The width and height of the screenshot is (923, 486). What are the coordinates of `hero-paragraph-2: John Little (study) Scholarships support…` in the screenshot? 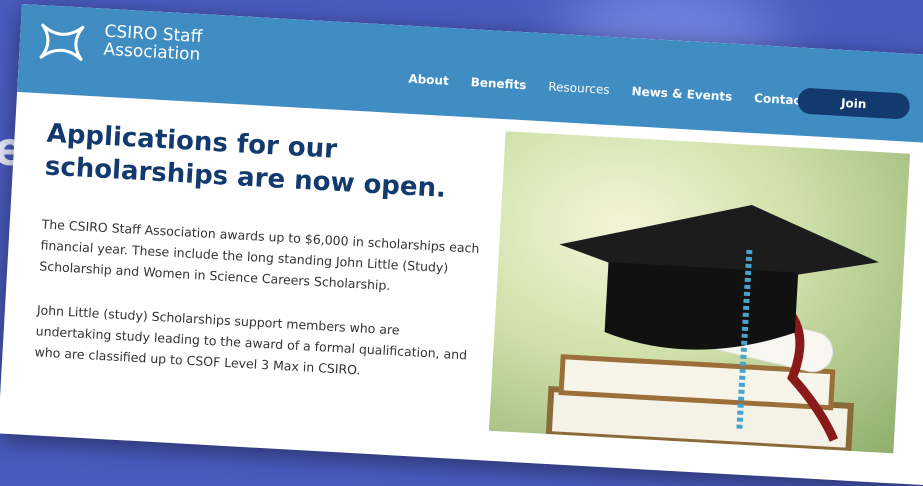 It's located at (251, 340).